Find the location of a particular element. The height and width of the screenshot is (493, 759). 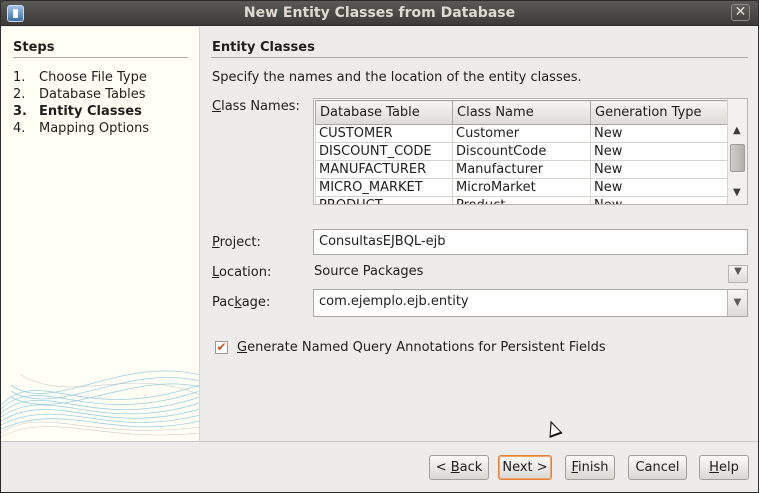

package-label: Package: is located at coordinates (241, 302).